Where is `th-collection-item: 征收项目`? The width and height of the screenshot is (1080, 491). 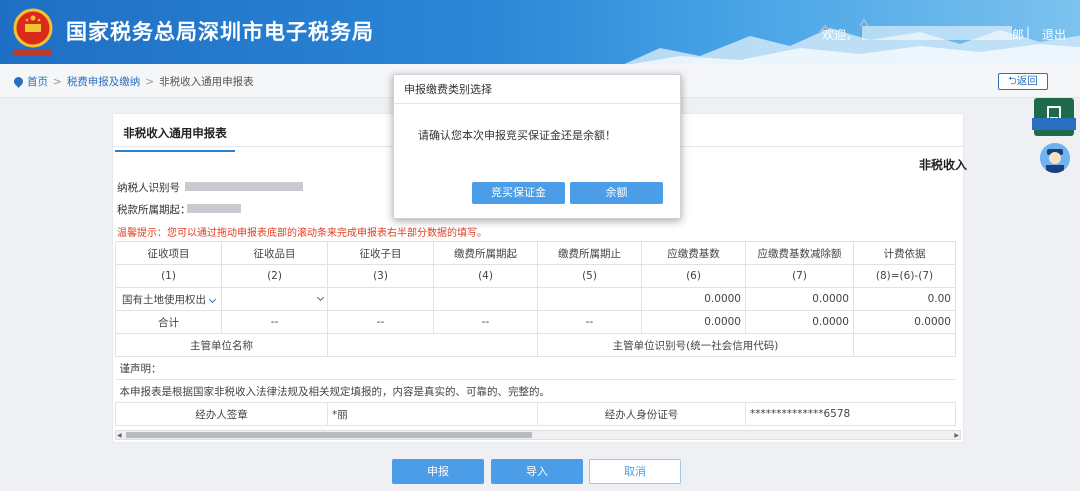
th-collection-item: 征收项目 is located at coordinates (168, 253).